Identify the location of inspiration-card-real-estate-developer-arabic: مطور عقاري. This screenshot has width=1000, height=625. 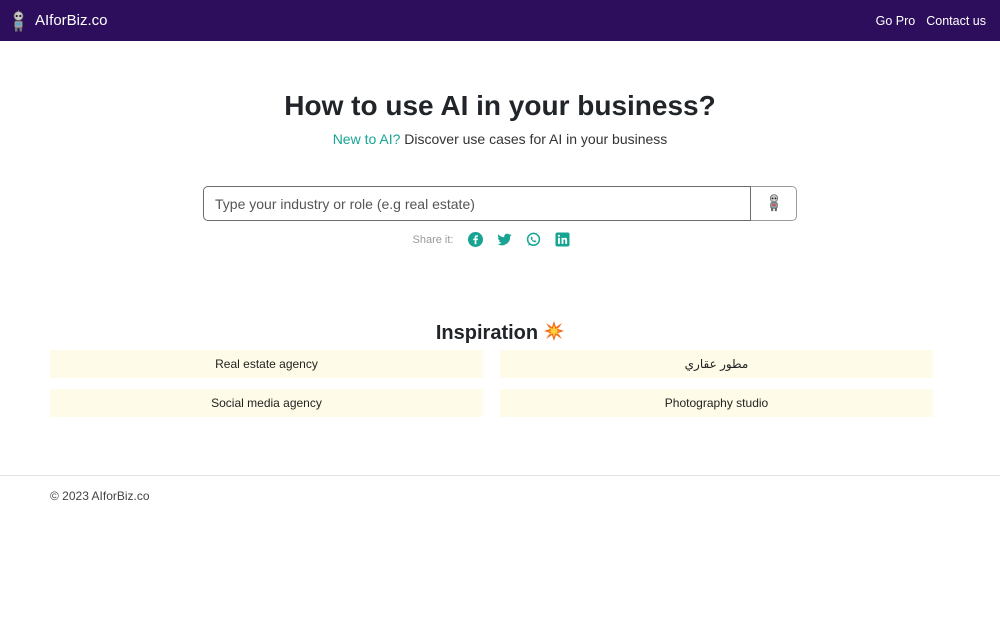
(716, 364).